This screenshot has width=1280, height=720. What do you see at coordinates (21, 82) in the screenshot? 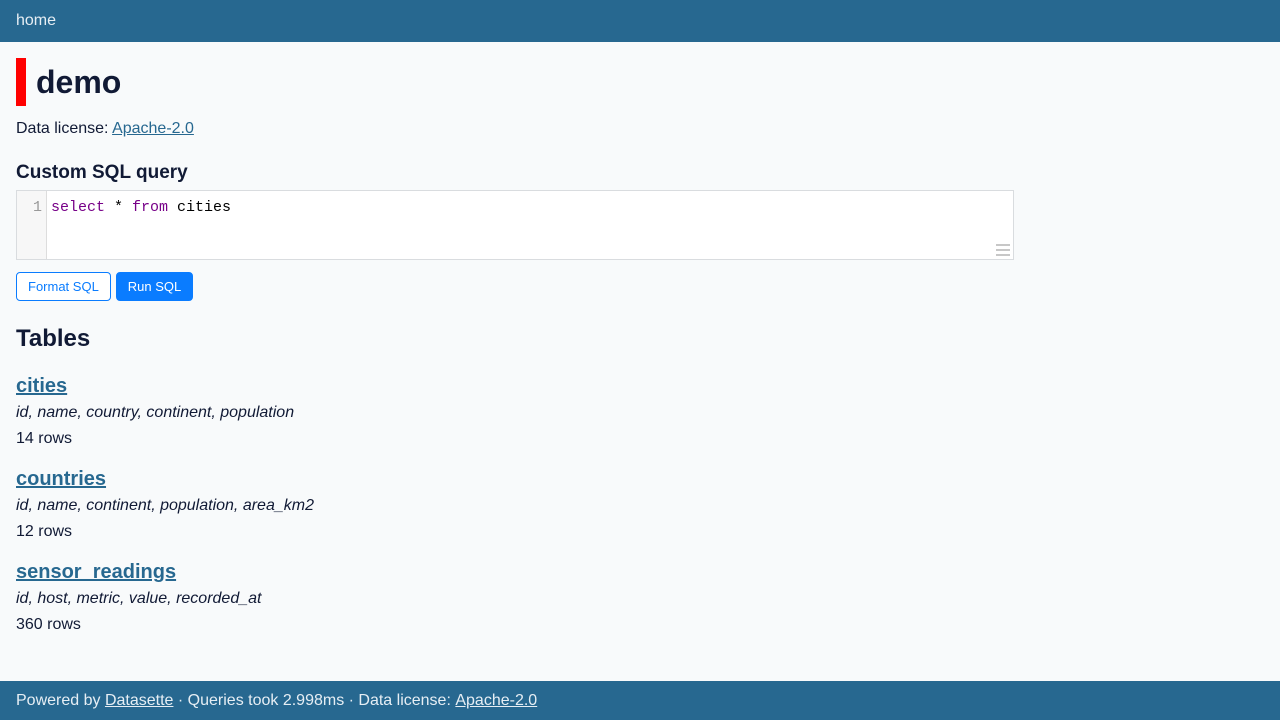
I see `title-accent-bar` at bounding box center [21, 82].